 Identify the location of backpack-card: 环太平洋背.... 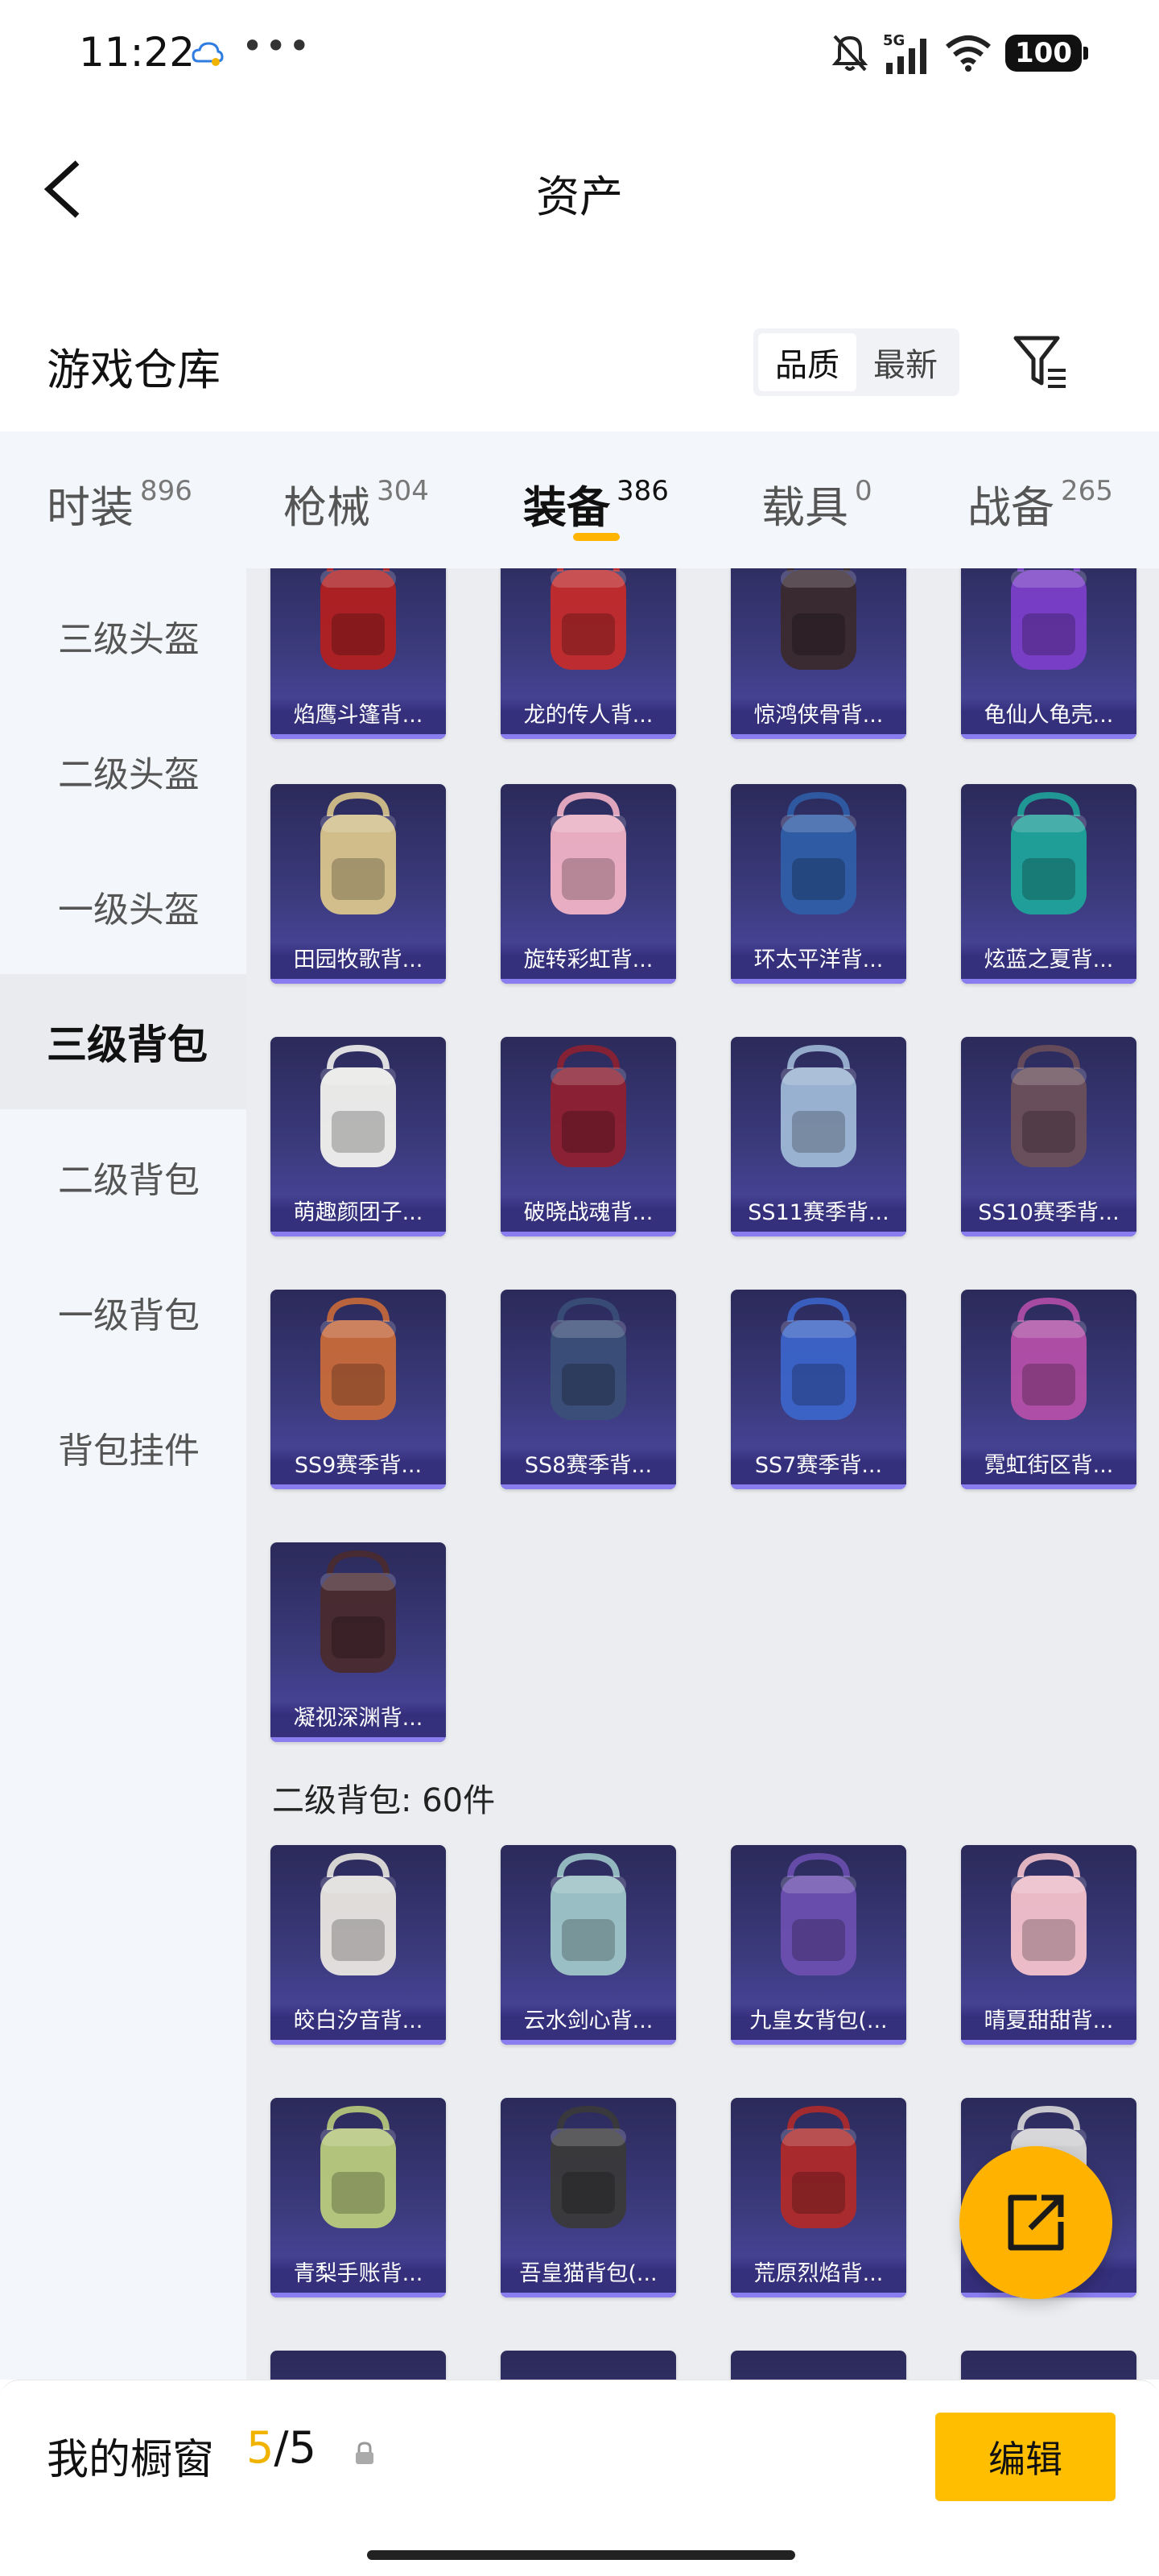
(818, 884).